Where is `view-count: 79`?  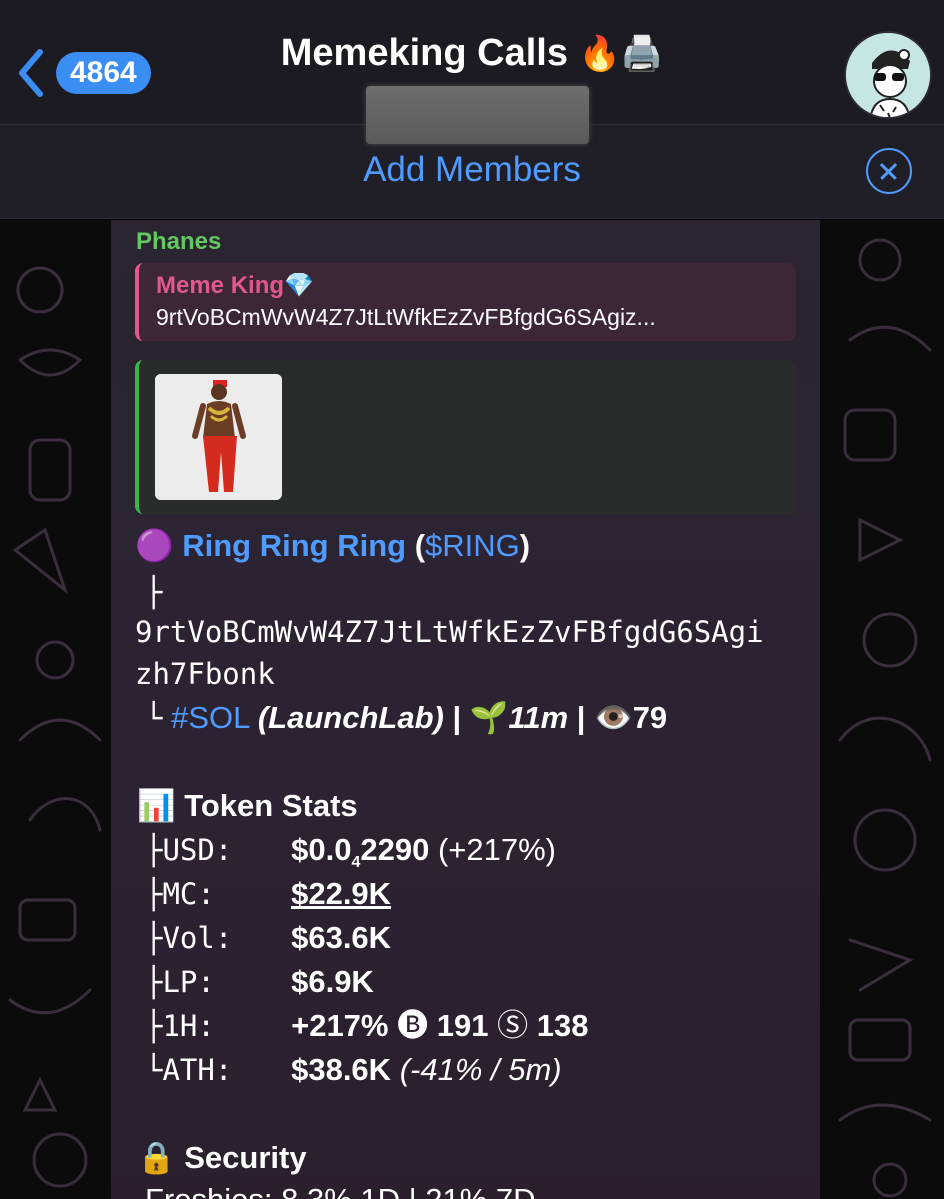
view-count: 79 is located at coordinates (650, 717).